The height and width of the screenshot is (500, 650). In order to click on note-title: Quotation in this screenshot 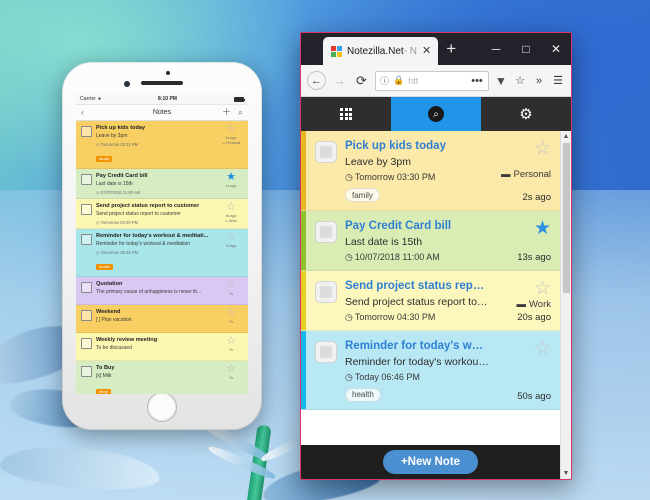, I will do `click(109, 284)`.